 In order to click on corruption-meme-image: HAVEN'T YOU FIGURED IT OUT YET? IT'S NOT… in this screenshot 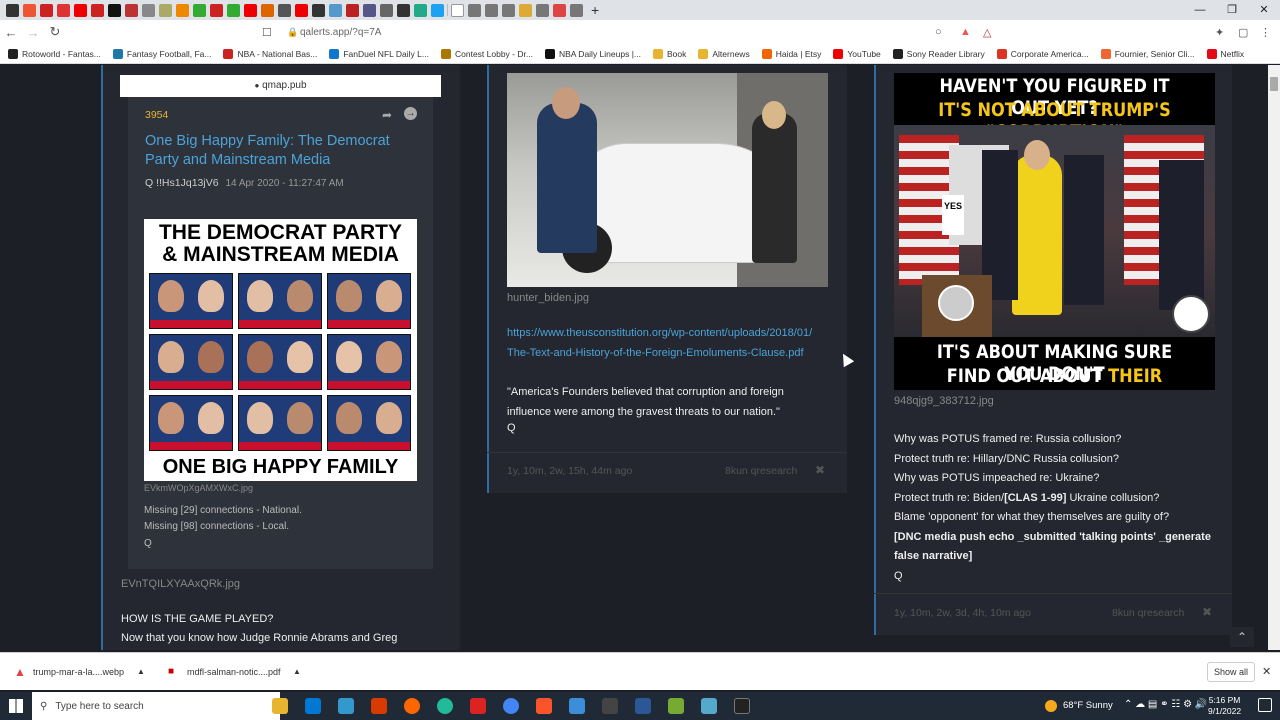, I will do `click(1054, 231)`.